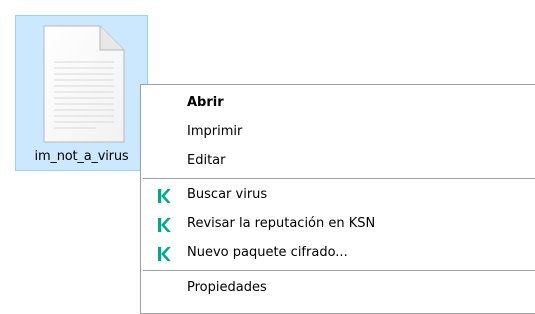 The height and width of the screenshot is (314, 535). Describe the element at coordinates (215, 131) in the screenshot. I see `menu-item-label: Imprimir` at that location.